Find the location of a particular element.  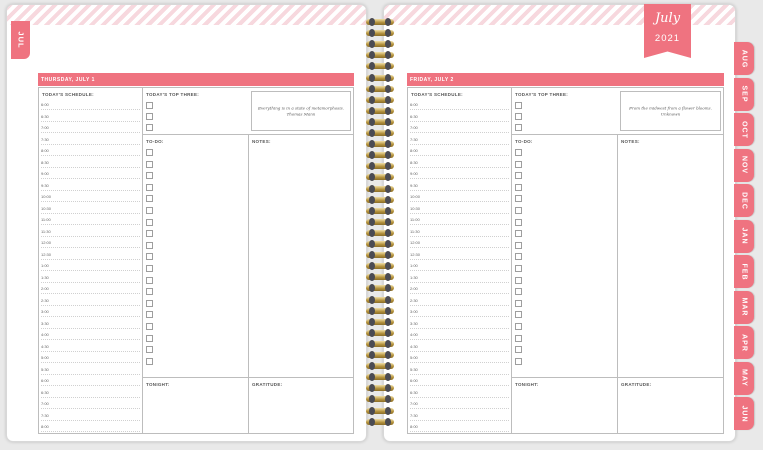

schedule-time-row: 2:30 is located at coordinates (459, 301).